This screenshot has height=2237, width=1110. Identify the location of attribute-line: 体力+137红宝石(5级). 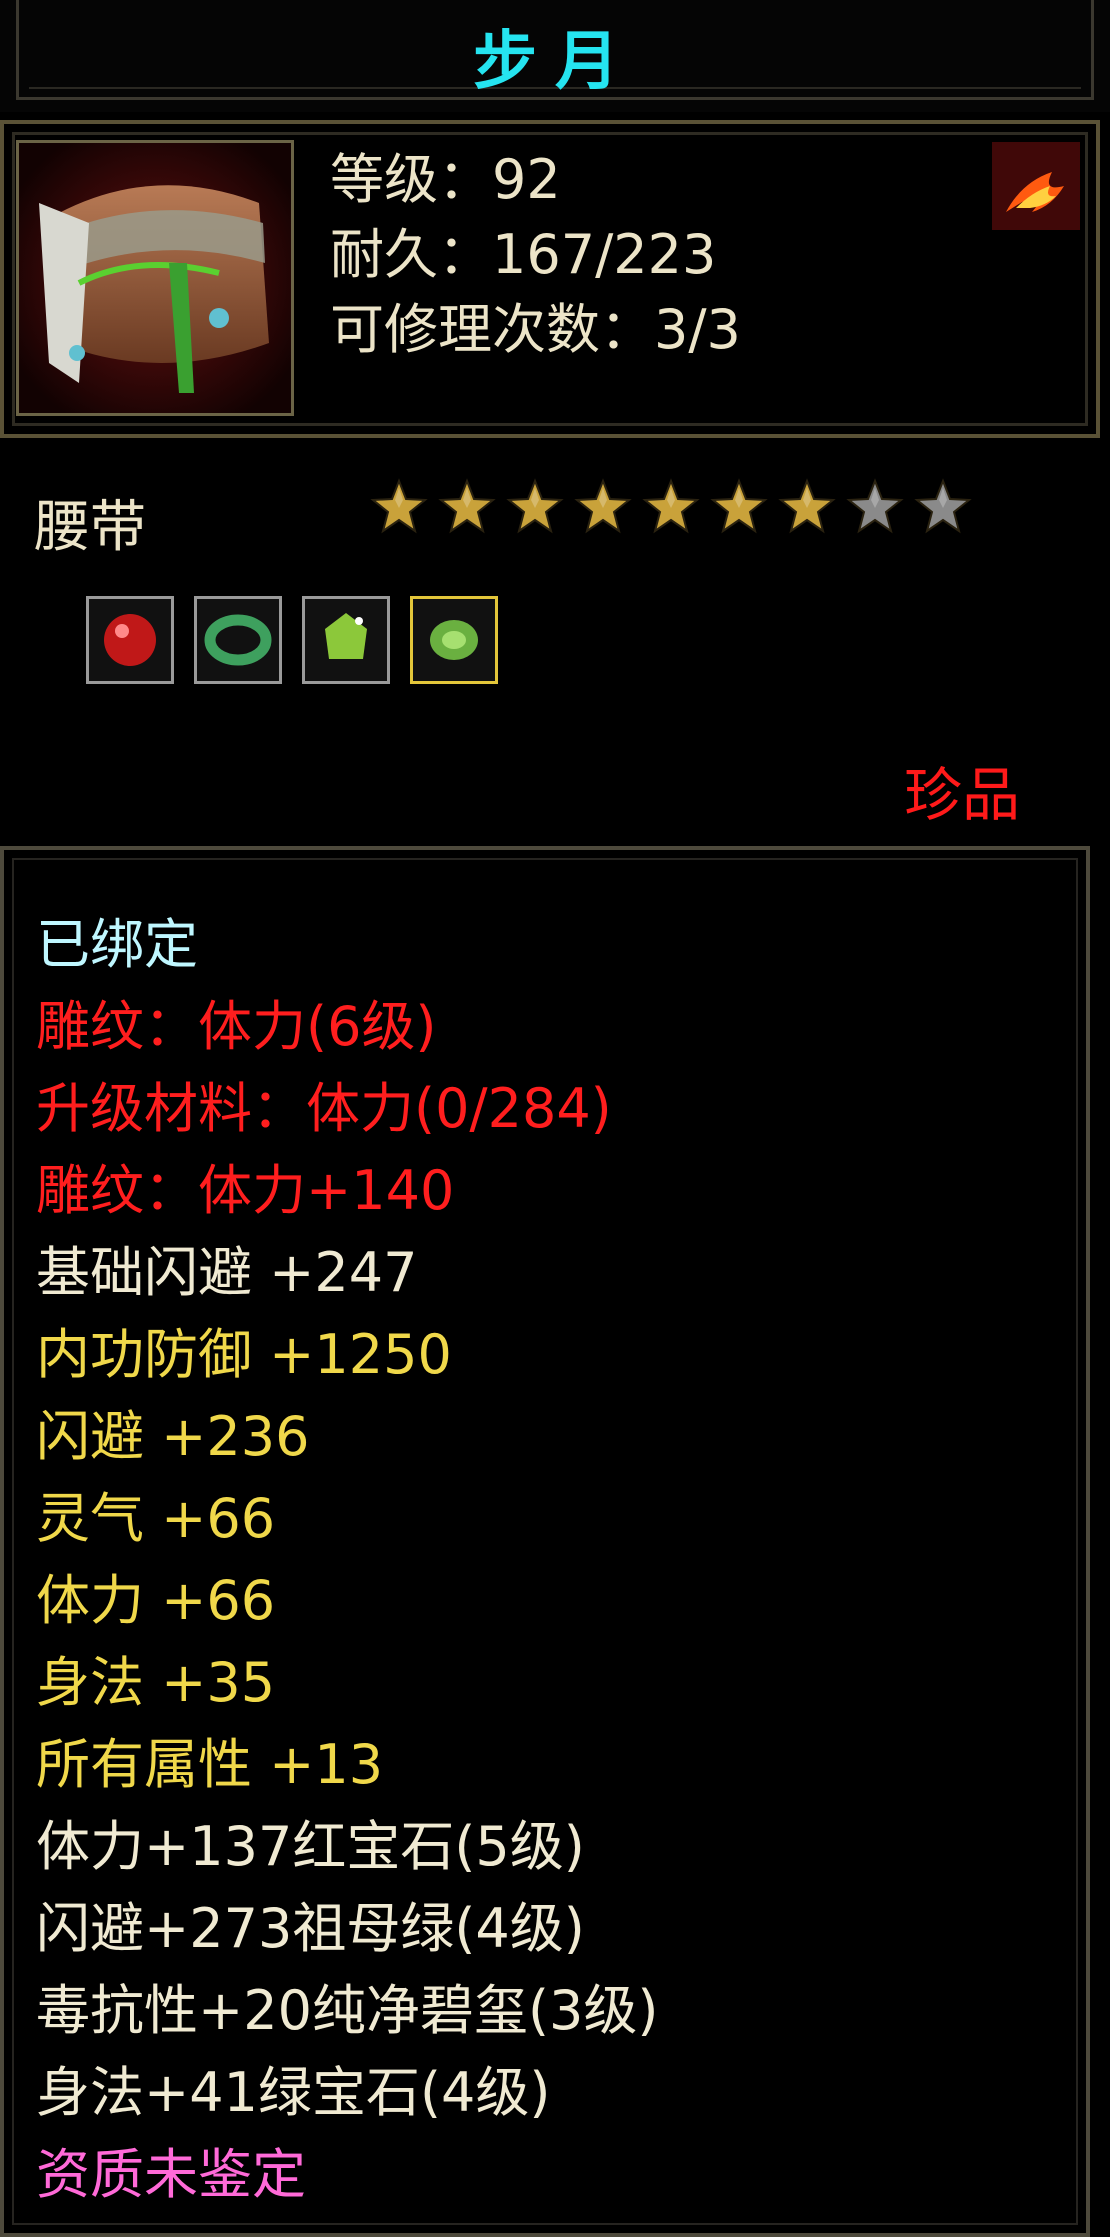
(310, 1846).